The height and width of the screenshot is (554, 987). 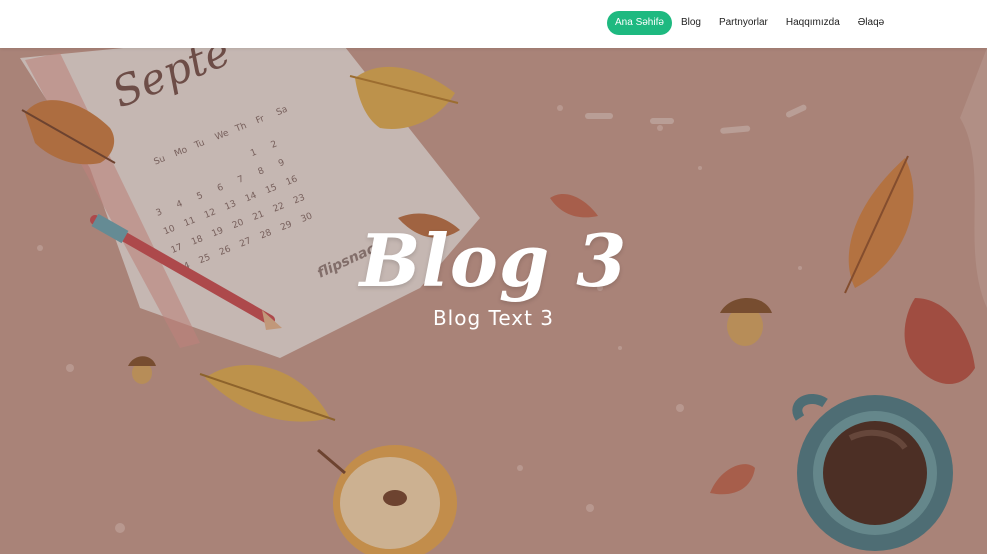 What do you see at coordinates (493, 318) in the screenshot?
I see `hero-subtitle: Blog Text 3` at bounding box center [493, 318].